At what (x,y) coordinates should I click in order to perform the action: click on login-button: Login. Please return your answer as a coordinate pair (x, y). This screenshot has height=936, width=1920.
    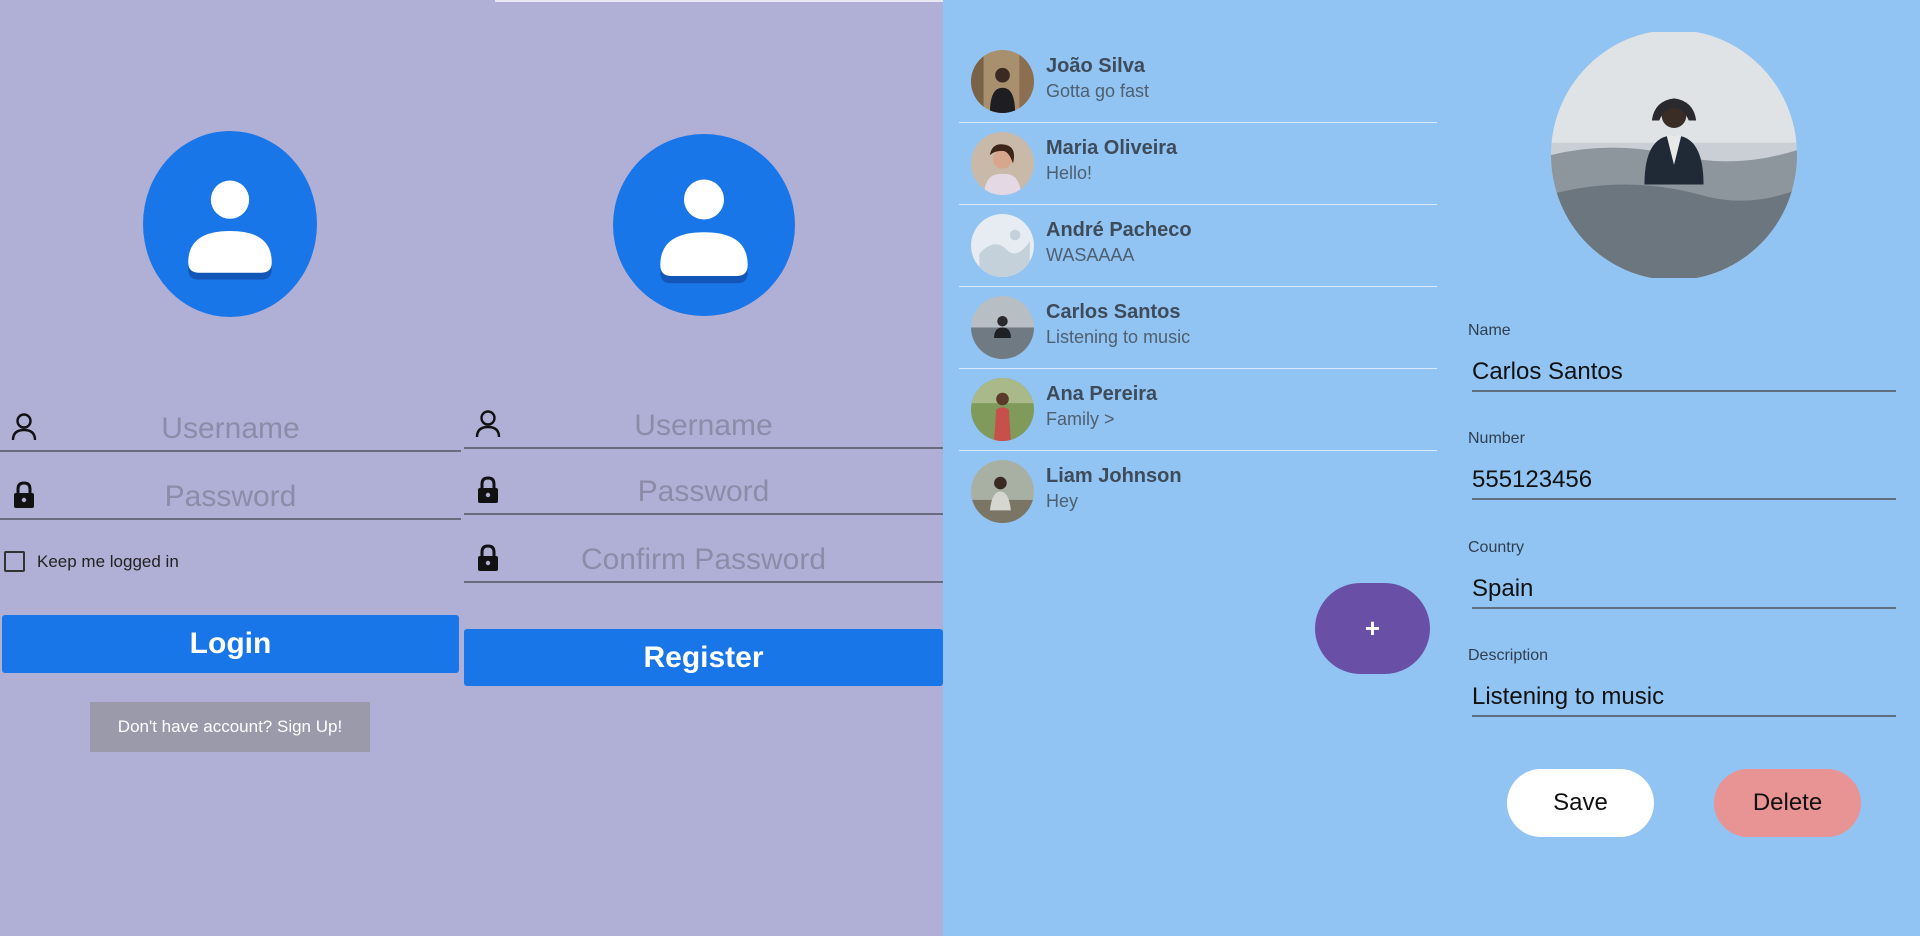
    Looking at the image, I should click on (230, 644).